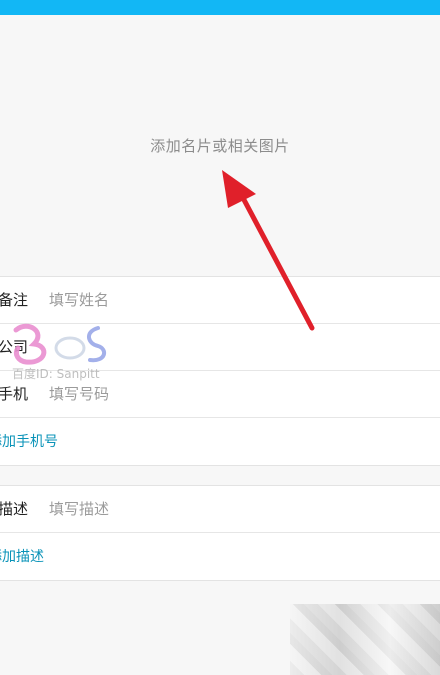  What do you see at coordinates (60, 344) in the screenshot?
I see `watermark-logo-icon` at bounding box center [60, 344].